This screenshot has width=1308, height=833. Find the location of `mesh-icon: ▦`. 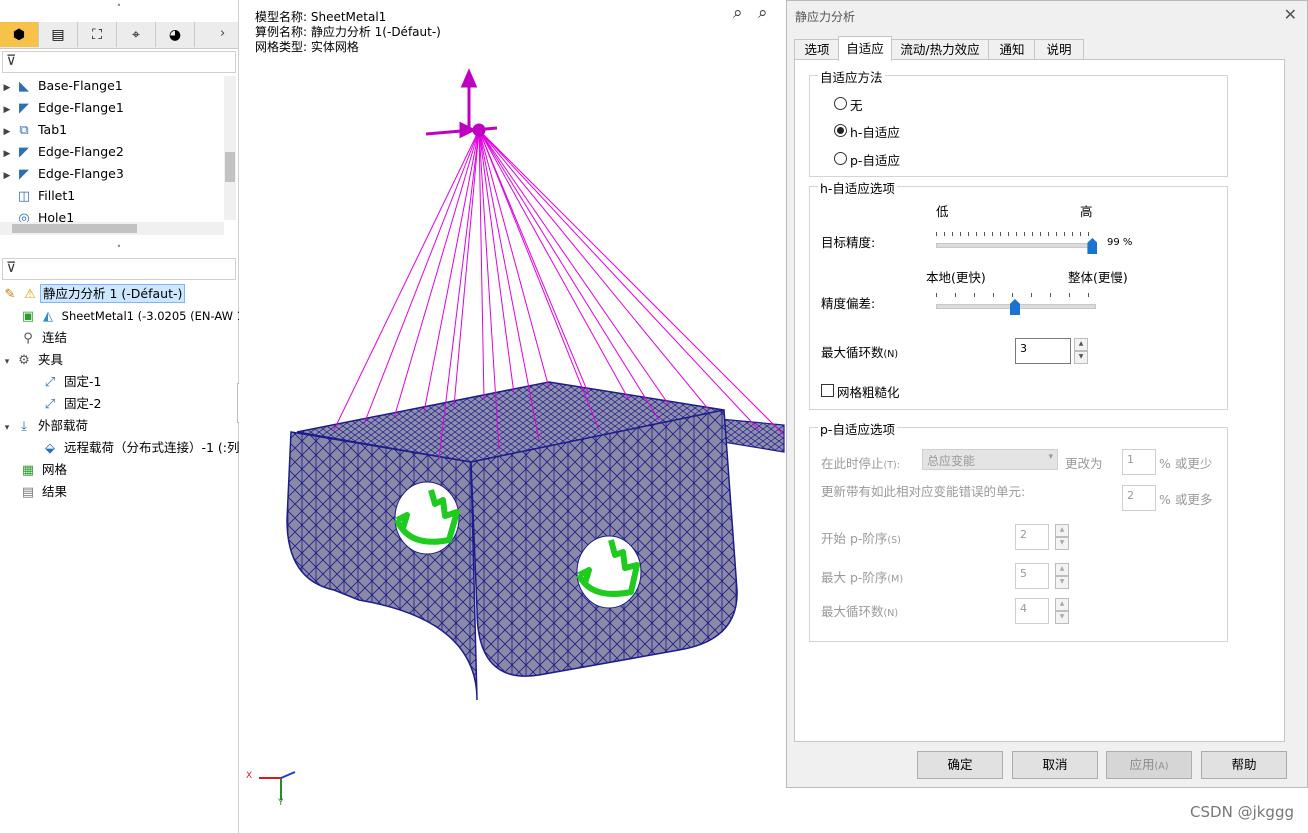

mesh-icon: ▦ is located at coordinates (28, 470).